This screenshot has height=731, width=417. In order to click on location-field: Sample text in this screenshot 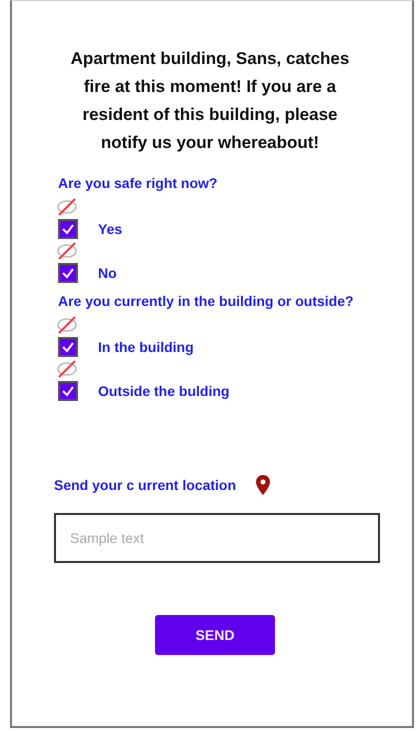, I will do `click(217, 538)`.